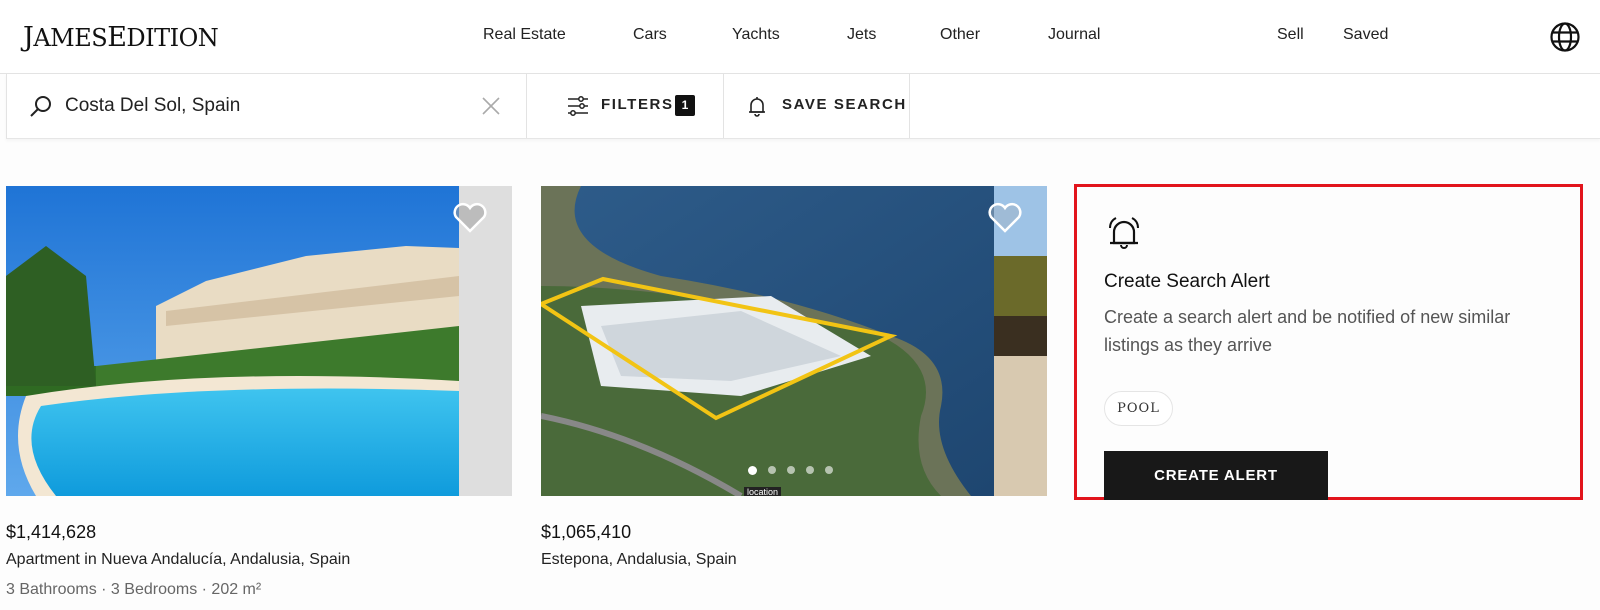  I want to click on search-input, so click(260, 106).